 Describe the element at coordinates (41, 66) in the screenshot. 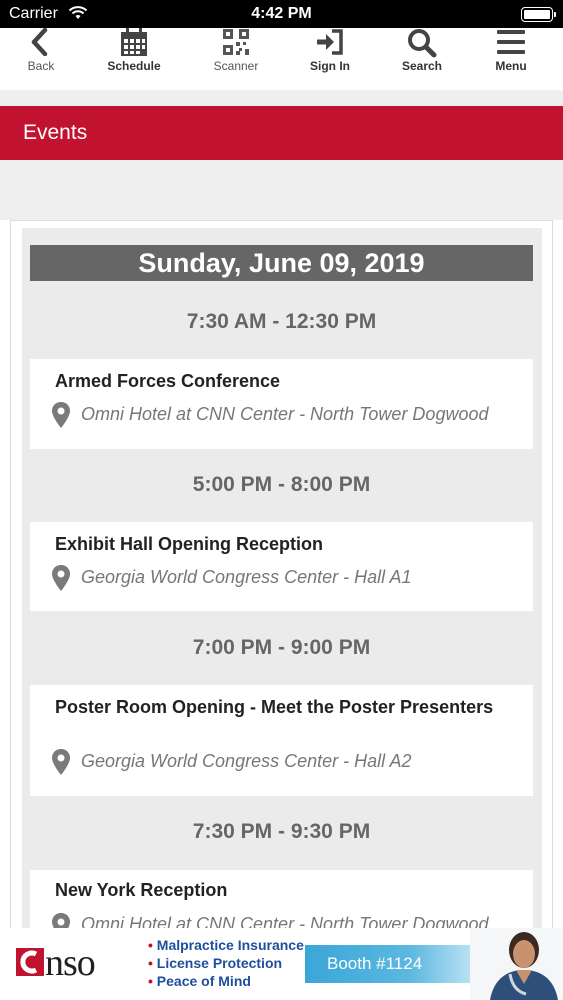

I see `back-label: Back` at that location.